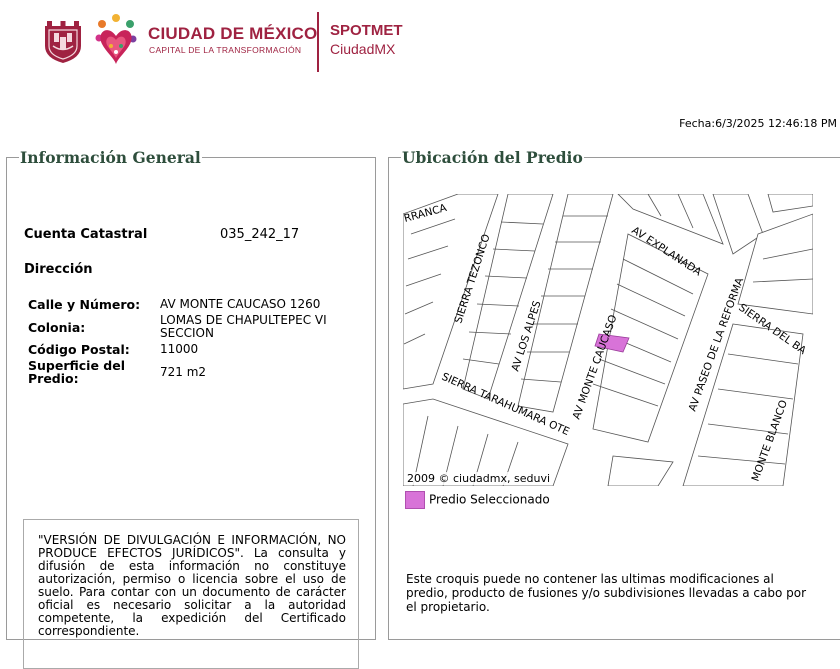 This screenshot has width=840, height=669. I want to click on calle-value: AV MONTE CAUCASO 1260, so click(240, 304).